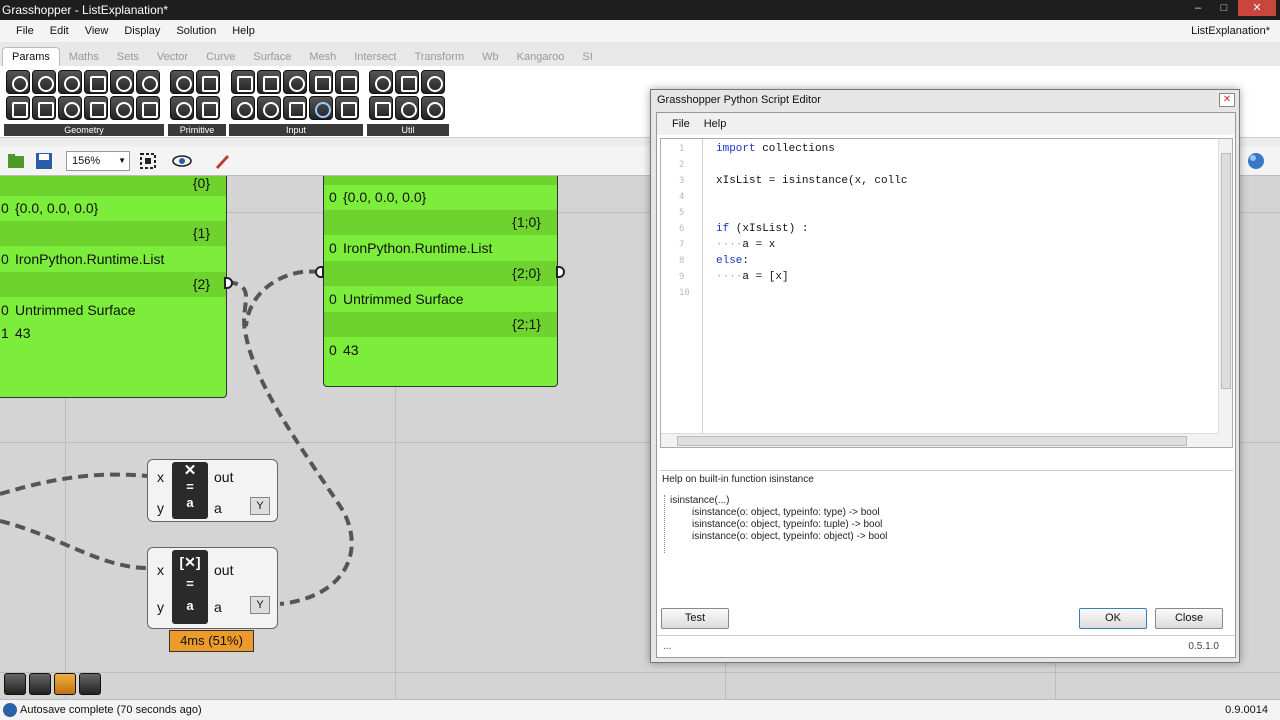 The height and width of the screenshot is (720, 1280). Describe the element at coordinates (172, 57) in the screenshot. I see `tab-vector: Vector` at that location.